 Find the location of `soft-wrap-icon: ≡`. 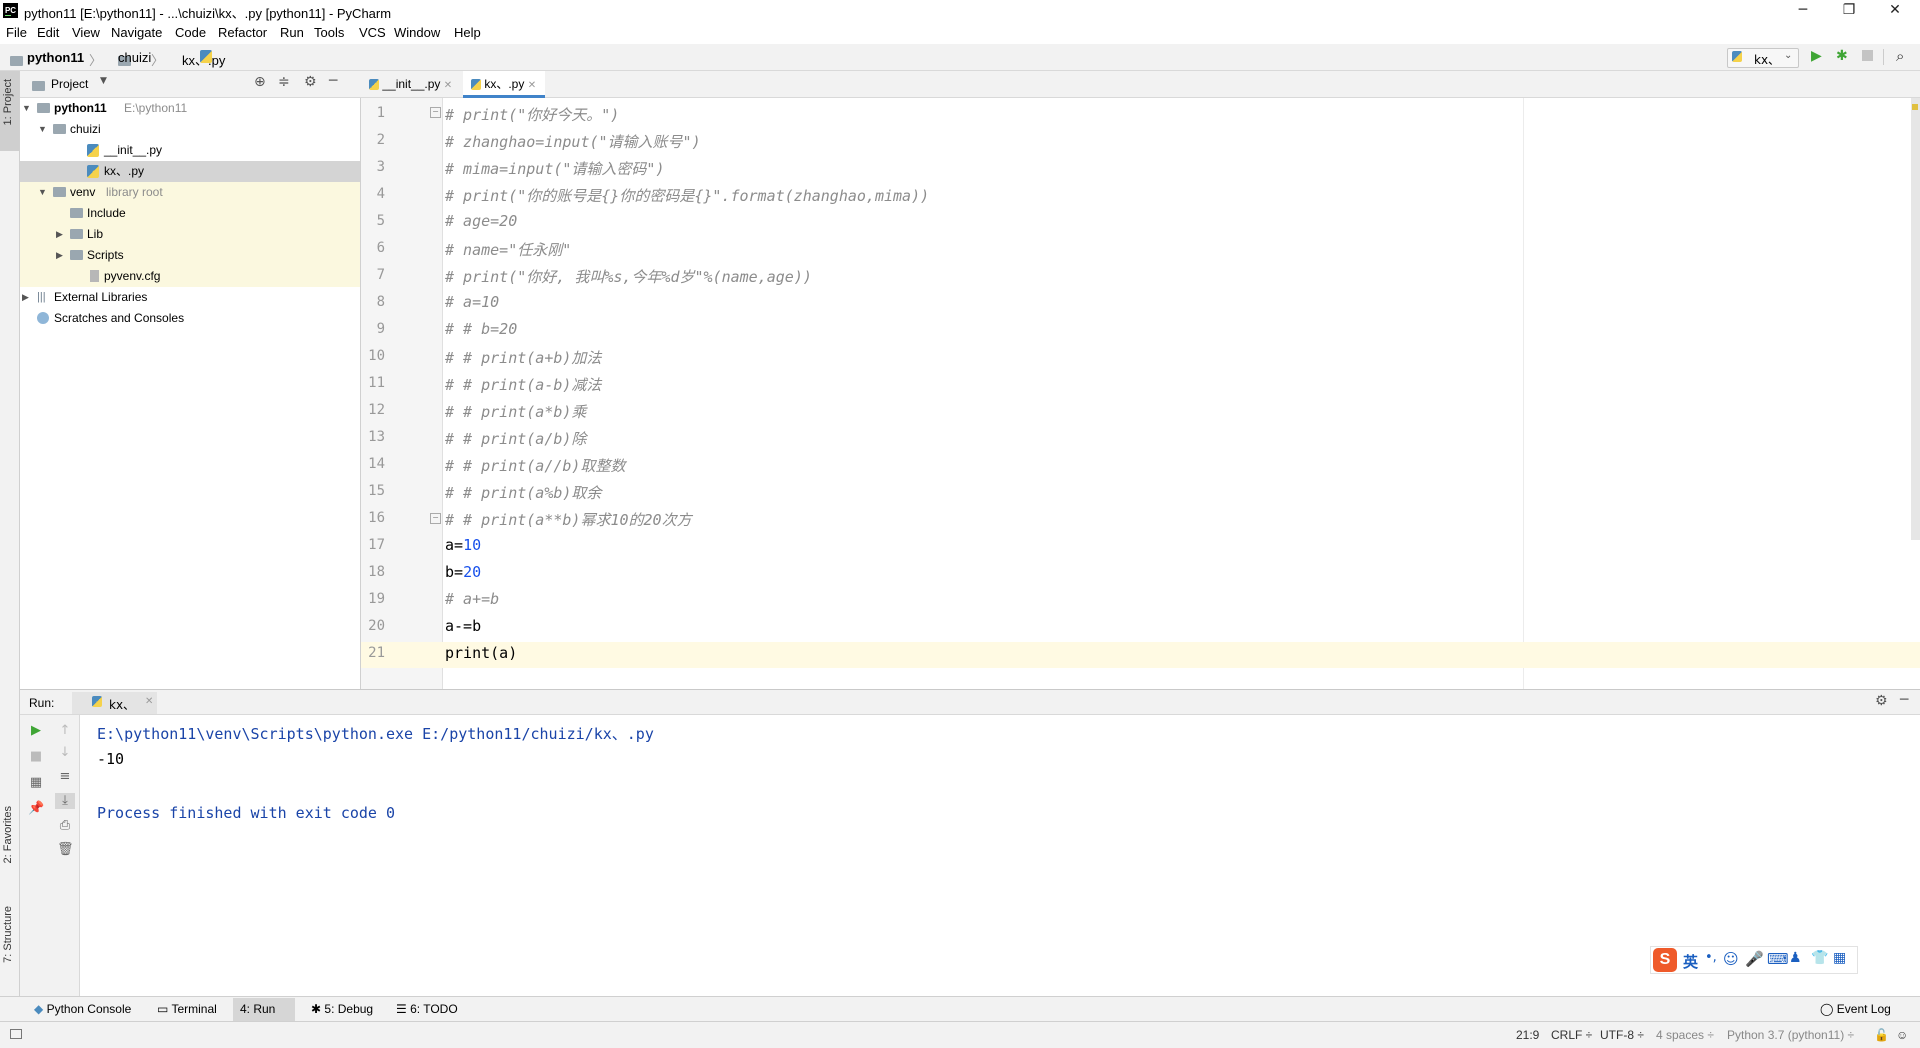

soft-wrap-icon: ≡ is located at coordinates (65, 777).